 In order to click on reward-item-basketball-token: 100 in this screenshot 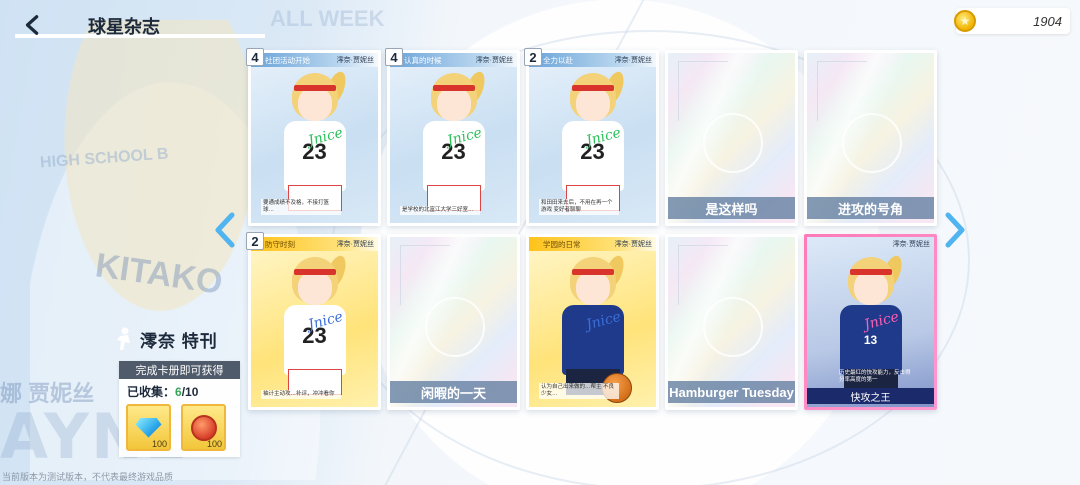, I will do `click(203, 427)`.